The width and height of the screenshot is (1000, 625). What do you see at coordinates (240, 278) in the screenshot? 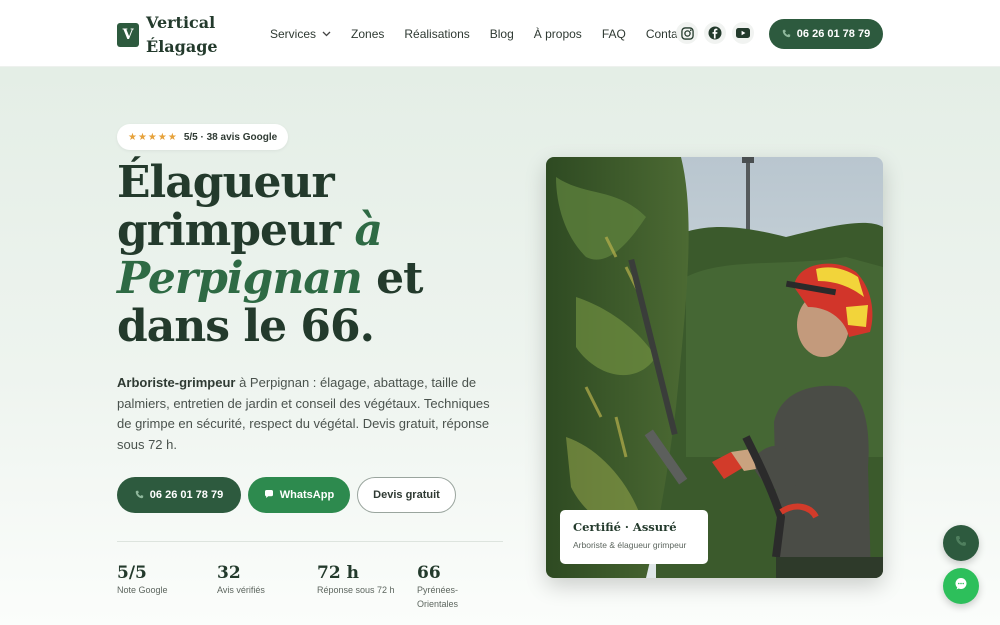
I see `title-part-4: Perpignan` at bounding box center [240, 278].